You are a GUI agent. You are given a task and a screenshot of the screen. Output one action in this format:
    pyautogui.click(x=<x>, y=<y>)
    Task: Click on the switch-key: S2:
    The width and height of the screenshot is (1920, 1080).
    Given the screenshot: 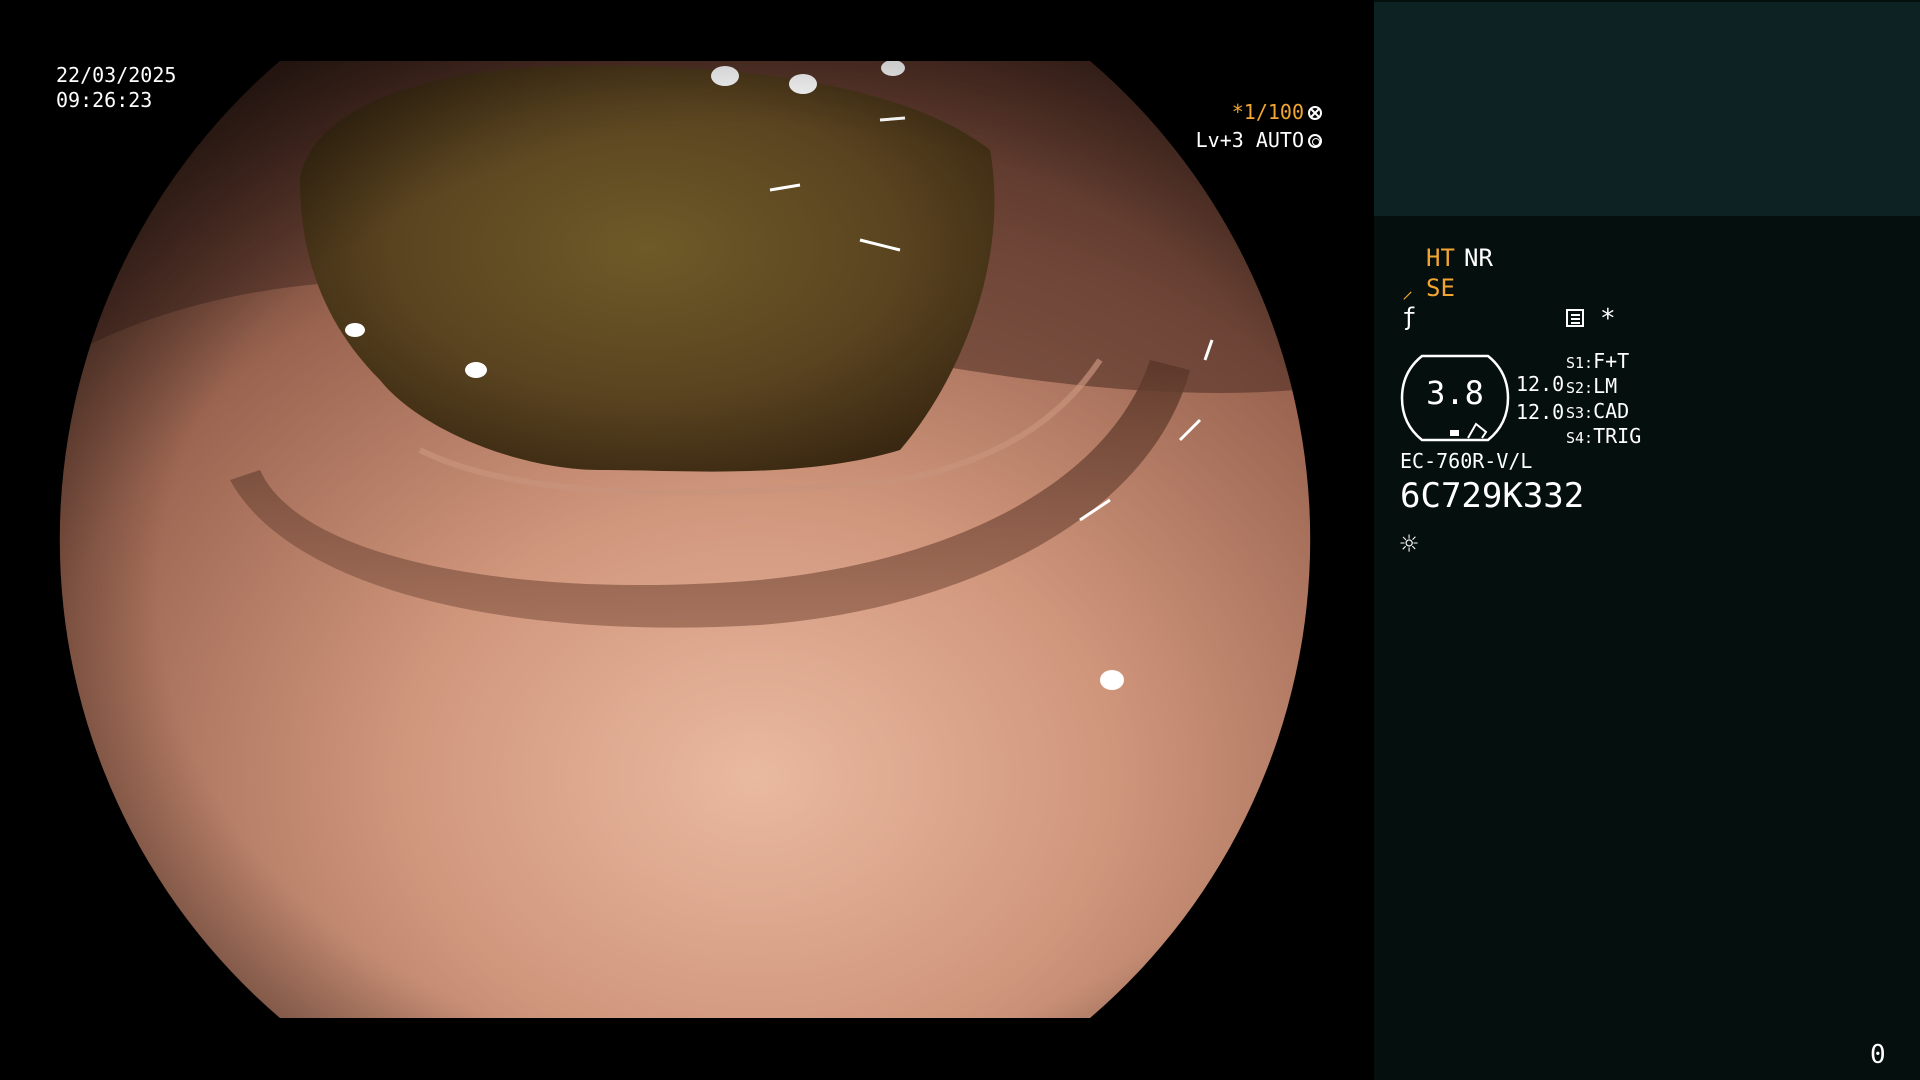 What is the action you would take?
    pyautogui.click(x=1580, y=388)
    